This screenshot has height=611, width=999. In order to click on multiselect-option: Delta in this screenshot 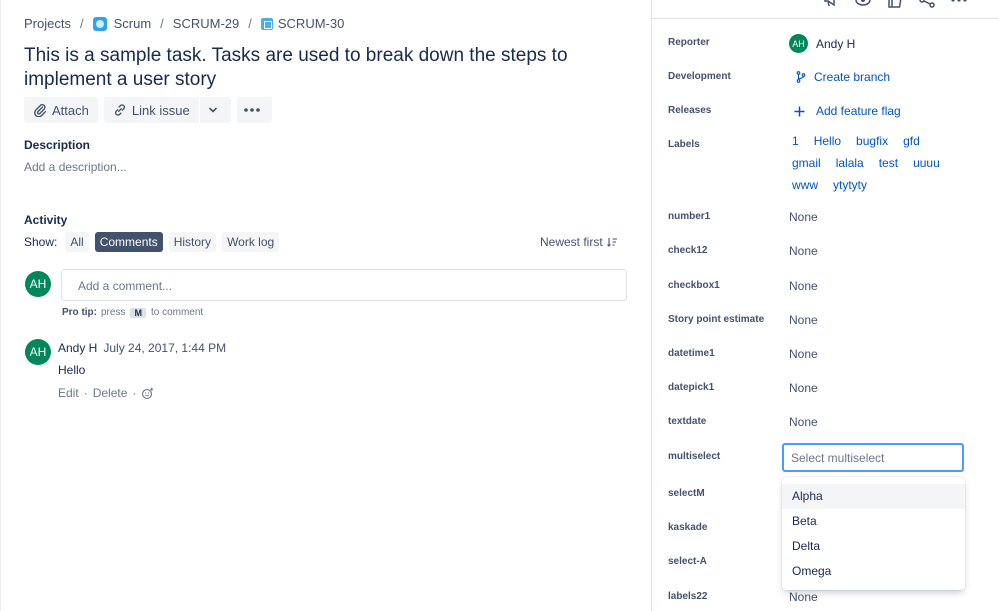, I will do `click(873, 546)`.